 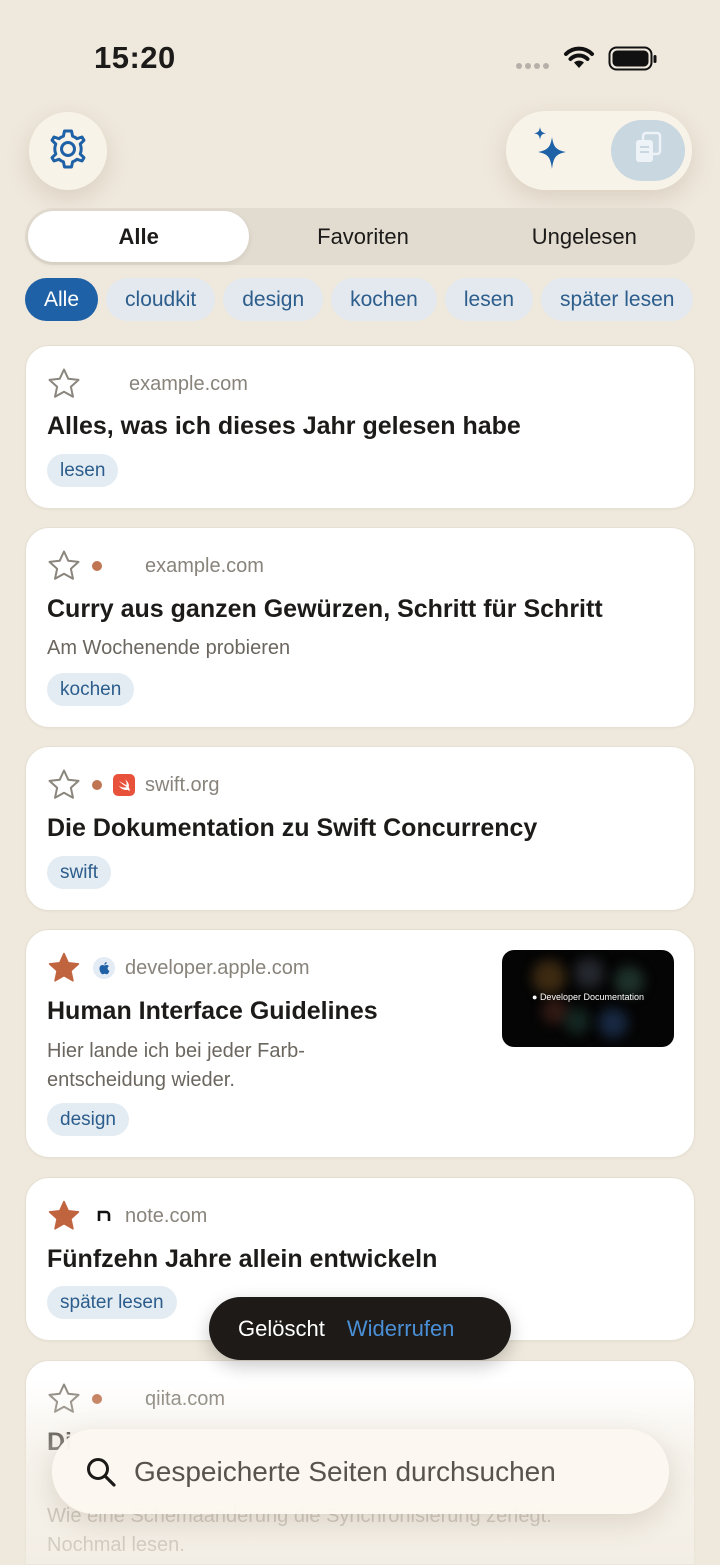 What do you see at coordinates (135, 57) in the screenshot?
I see `status-time: 15:20` at bounding box center [135, 57].